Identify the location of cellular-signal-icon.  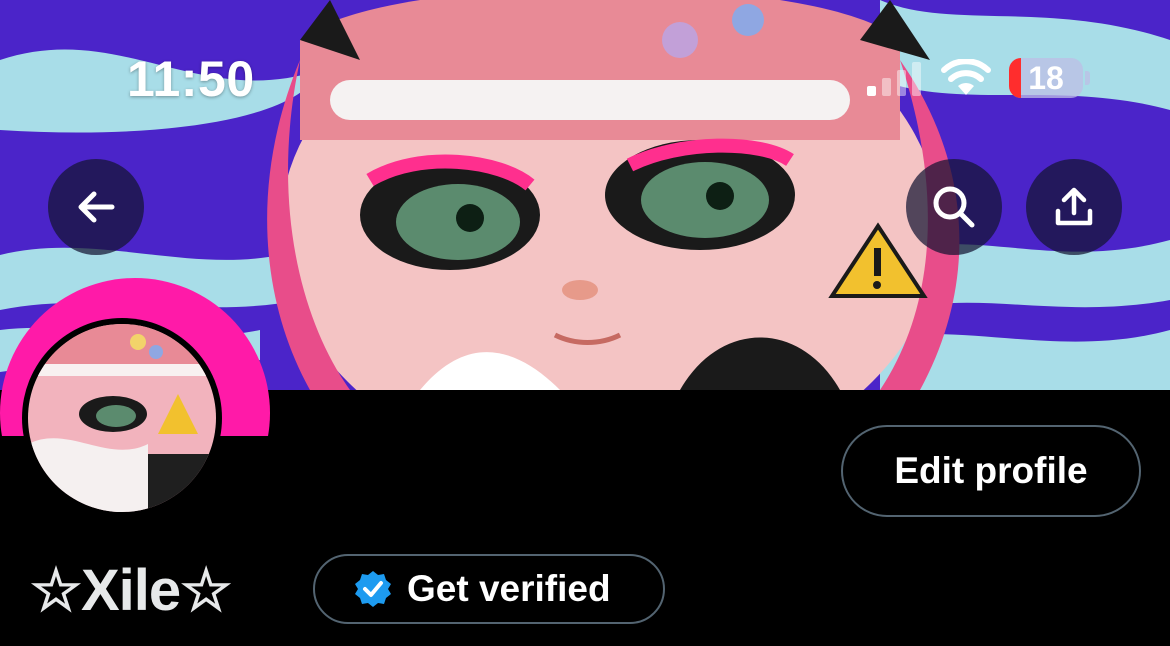
(894, 79).